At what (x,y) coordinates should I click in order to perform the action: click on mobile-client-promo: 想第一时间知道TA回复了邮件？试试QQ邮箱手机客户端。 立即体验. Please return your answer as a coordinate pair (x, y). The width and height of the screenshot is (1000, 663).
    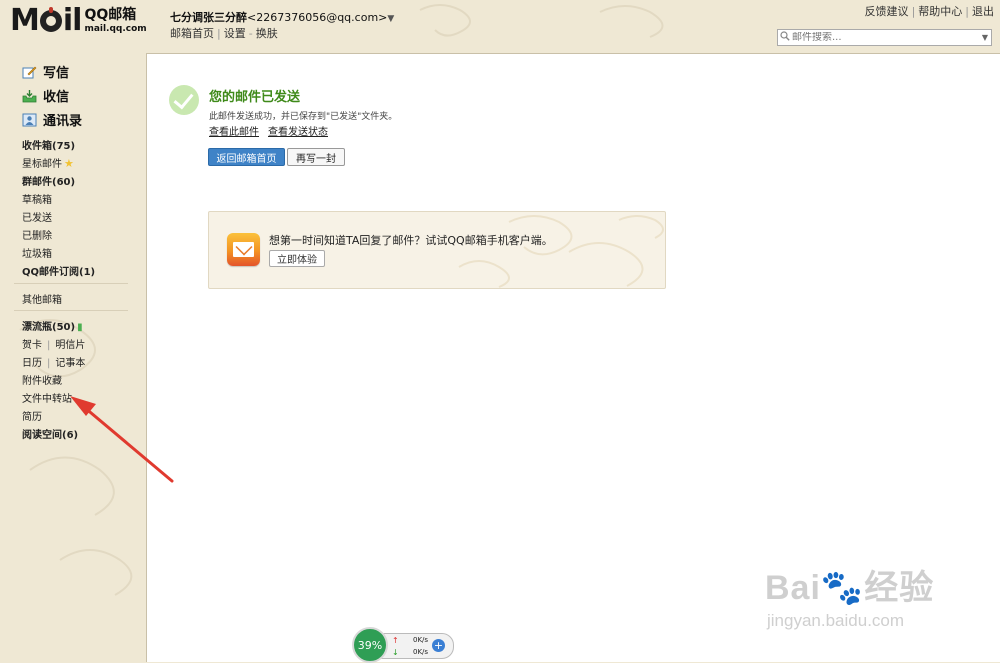
    Looking at the image, I should click on (437, 250).